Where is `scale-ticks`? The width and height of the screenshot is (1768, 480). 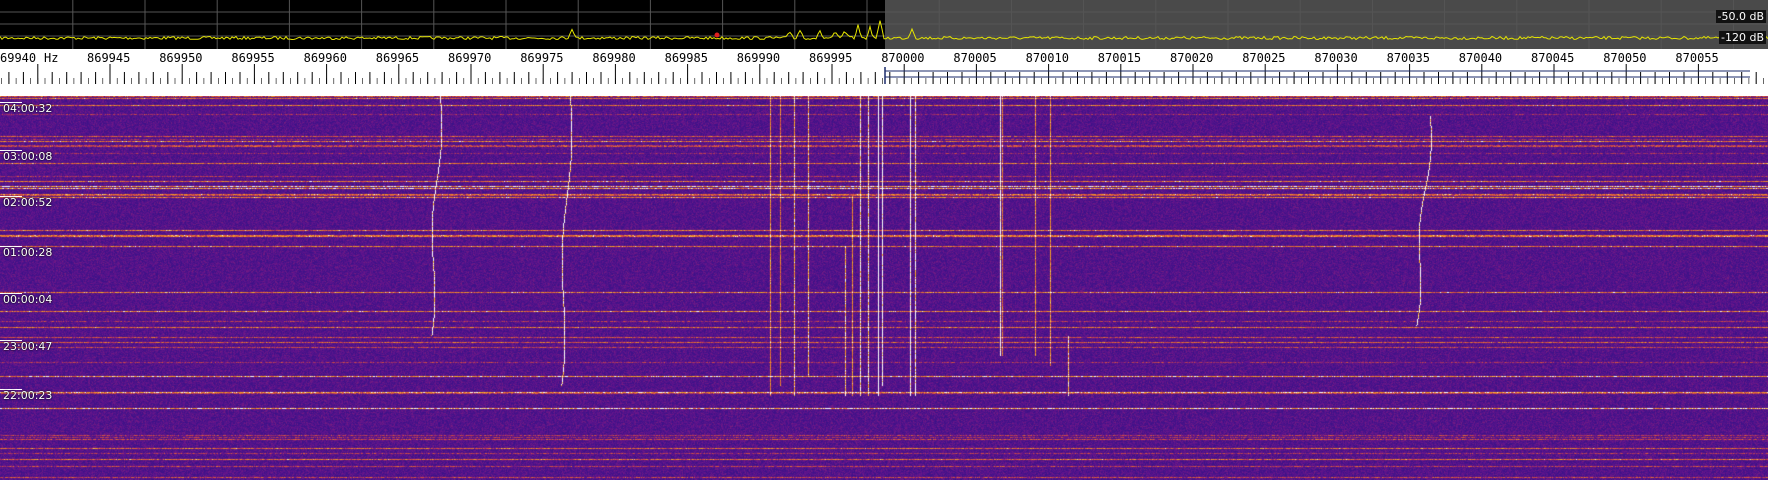
scale-ticks is located at coordinates (882, 74).